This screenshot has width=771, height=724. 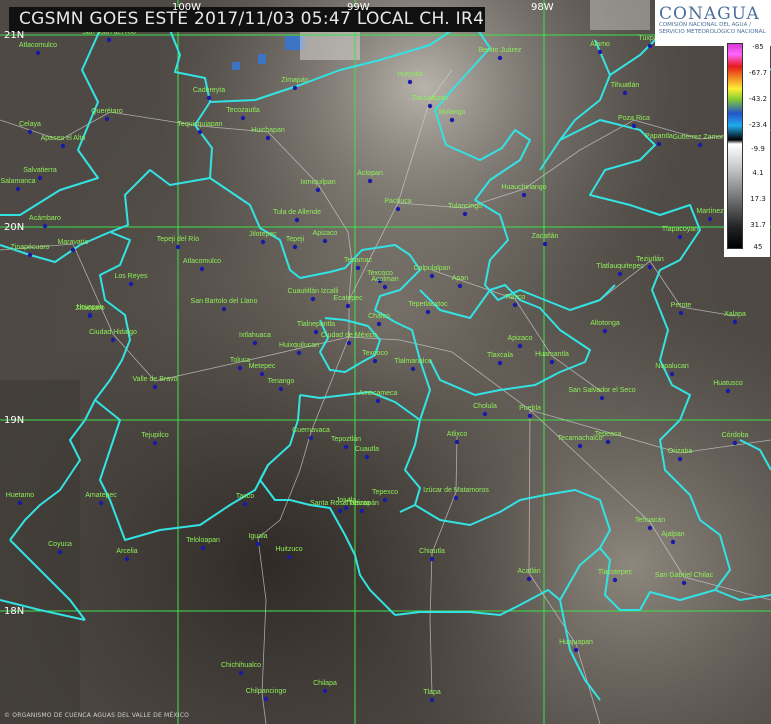 What do you see at coordinates (735, 314) in the screenshot?
I see `city-label: Xalapa` at bounding box center [735, 314].